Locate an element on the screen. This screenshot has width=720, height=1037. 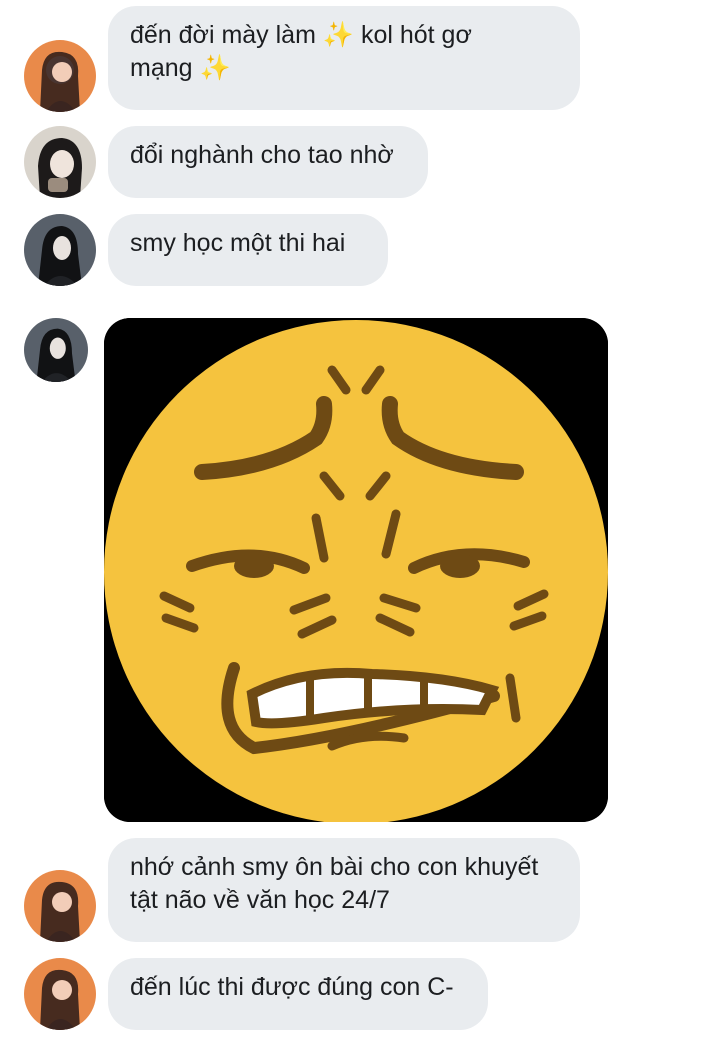
message-bubble: đổi nghành cho tao nhờ is located at coordinates (268, 162).